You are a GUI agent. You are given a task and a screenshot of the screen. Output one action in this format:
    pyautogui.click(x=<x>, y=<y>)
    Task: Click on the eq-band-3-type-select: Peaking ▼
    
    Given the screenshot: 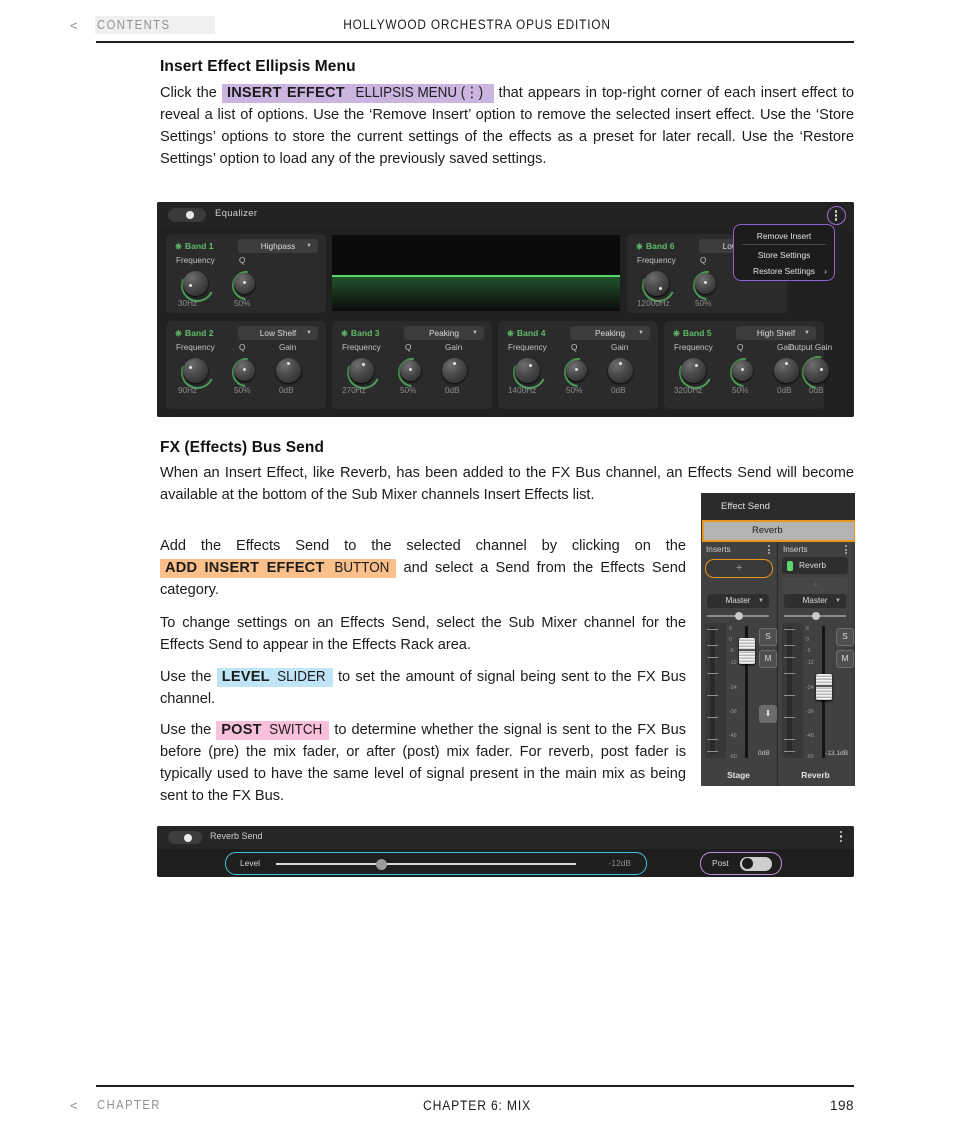 What is the action you would take?
    pyautogui.click(x=444, y=333)
    